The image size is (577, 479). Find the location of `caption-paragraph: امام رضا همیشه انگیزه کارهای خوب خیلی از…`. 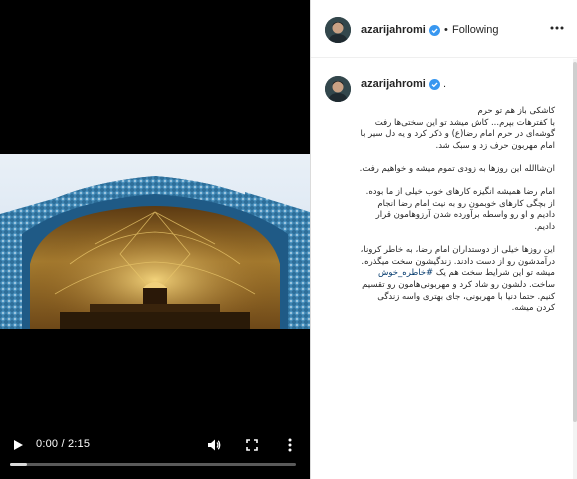

caption-paragraph: امام رضا همیشه انگیزه کارهای خوب خیلی از… is located at coordinates (460, 209).